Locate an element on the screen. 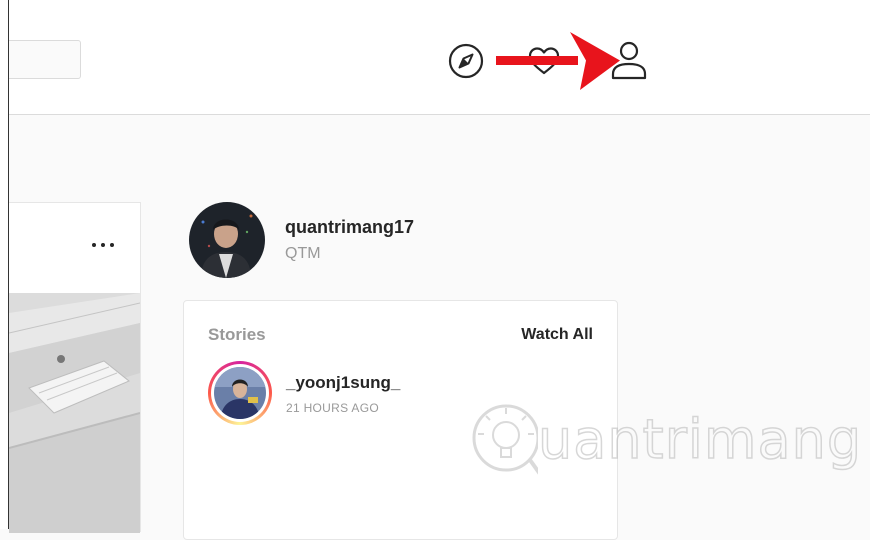 Image resolution: width=870 pixels, height=540 pixels. search-input is located at coordinates (45, 59).